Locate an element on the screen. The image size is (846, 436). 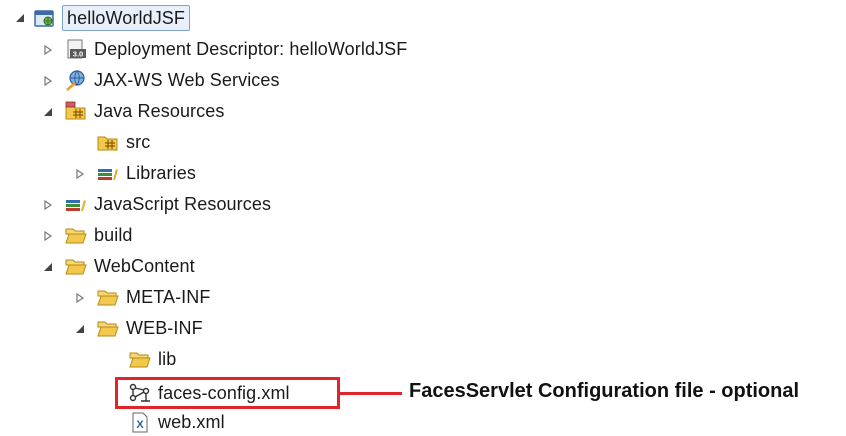
tree-item-libraries: Libraries is located at coordinates (146, 173).